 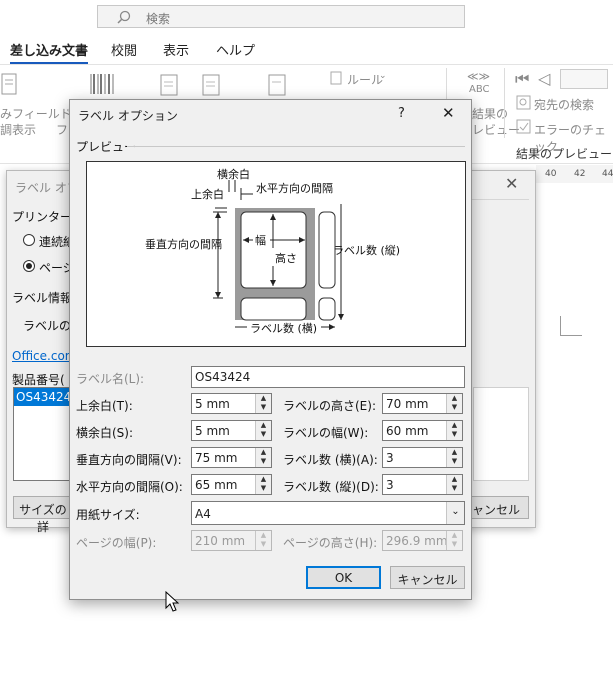 What do you see at coordinates (343, 577) in the screenshot?
I see `ok-button: OK` at bounding box center [343, 577].